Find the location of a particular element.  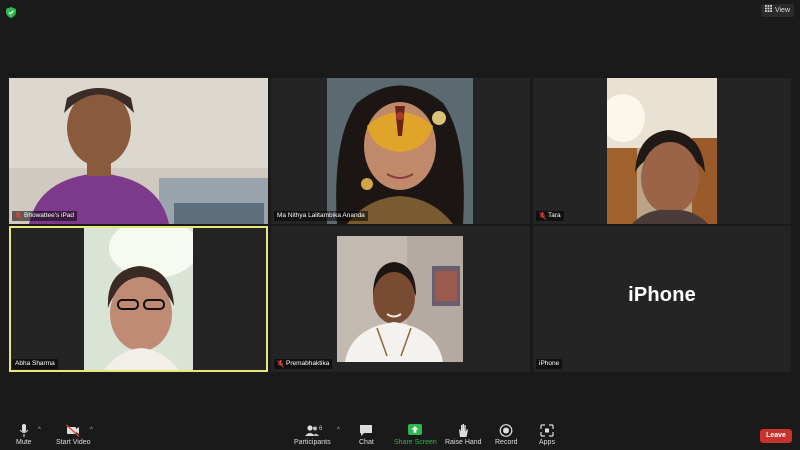

participant-name-bar: Premabhaktika is located at coordinates (303, 364).